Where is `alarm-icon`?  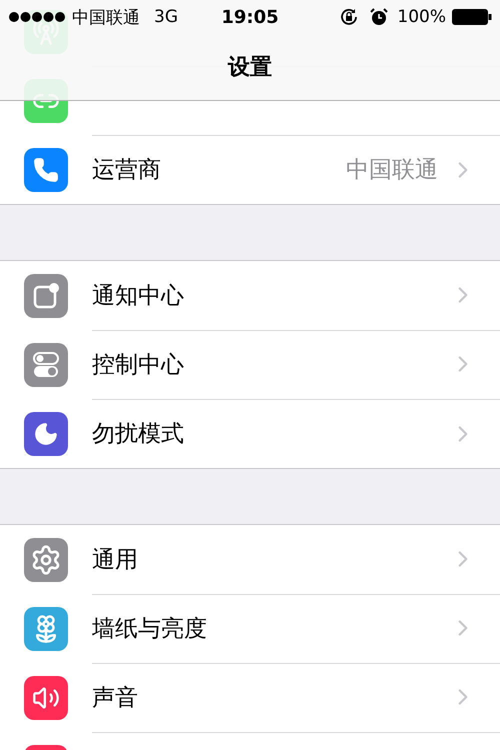
alarm-icon is located at coordinates (379, 17).